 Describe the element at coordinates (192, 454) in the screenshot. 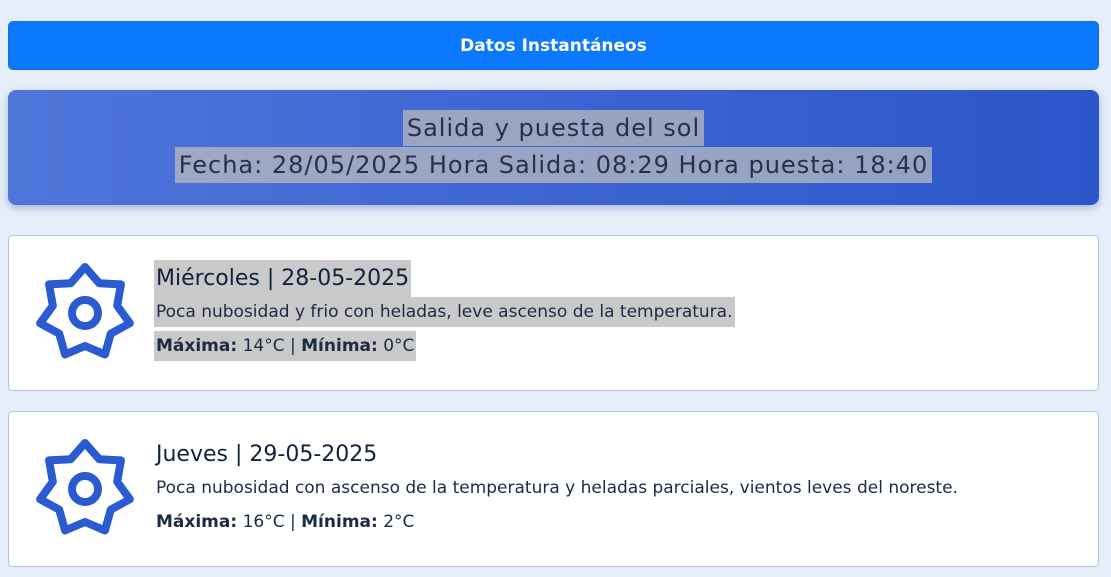

I see `day-name: Jueves` at that location.